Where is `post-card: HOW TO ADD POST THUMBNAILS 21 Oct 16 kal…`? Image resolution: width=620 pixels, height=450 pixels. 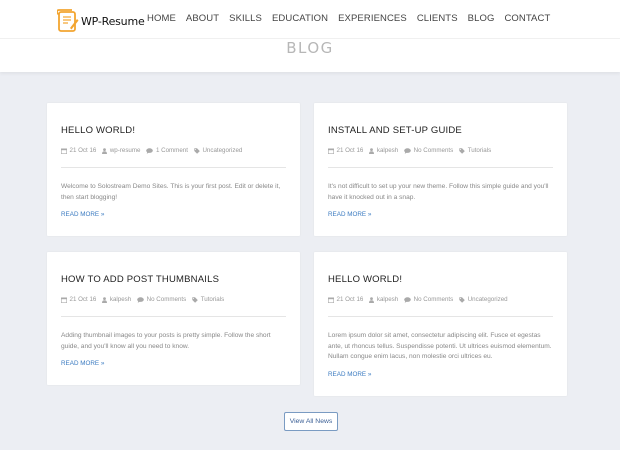 post-card: HOW TO ADD POST THUMBNAILS 21 Oct 16 kal… is located at coordinates (173, 318).